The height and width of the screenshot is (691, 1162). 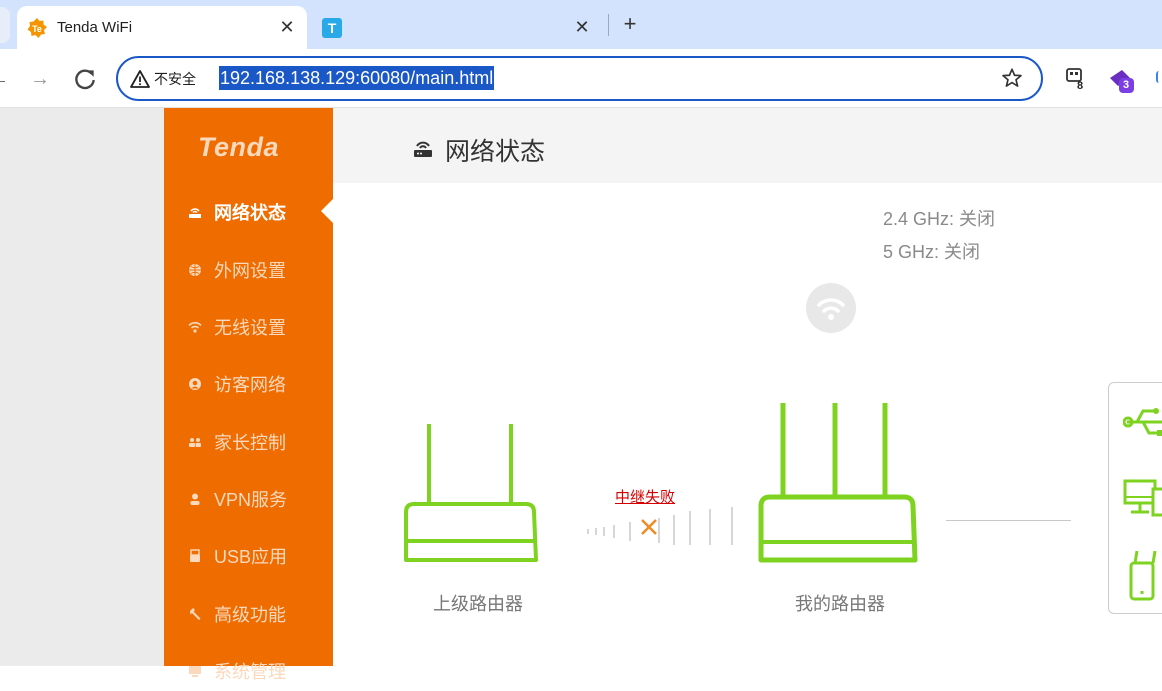 What do you see at coordinates (251, 500) in the screenshot?
I see `sidebar-item-label: VPN服务` at bounding box center [251, 500].